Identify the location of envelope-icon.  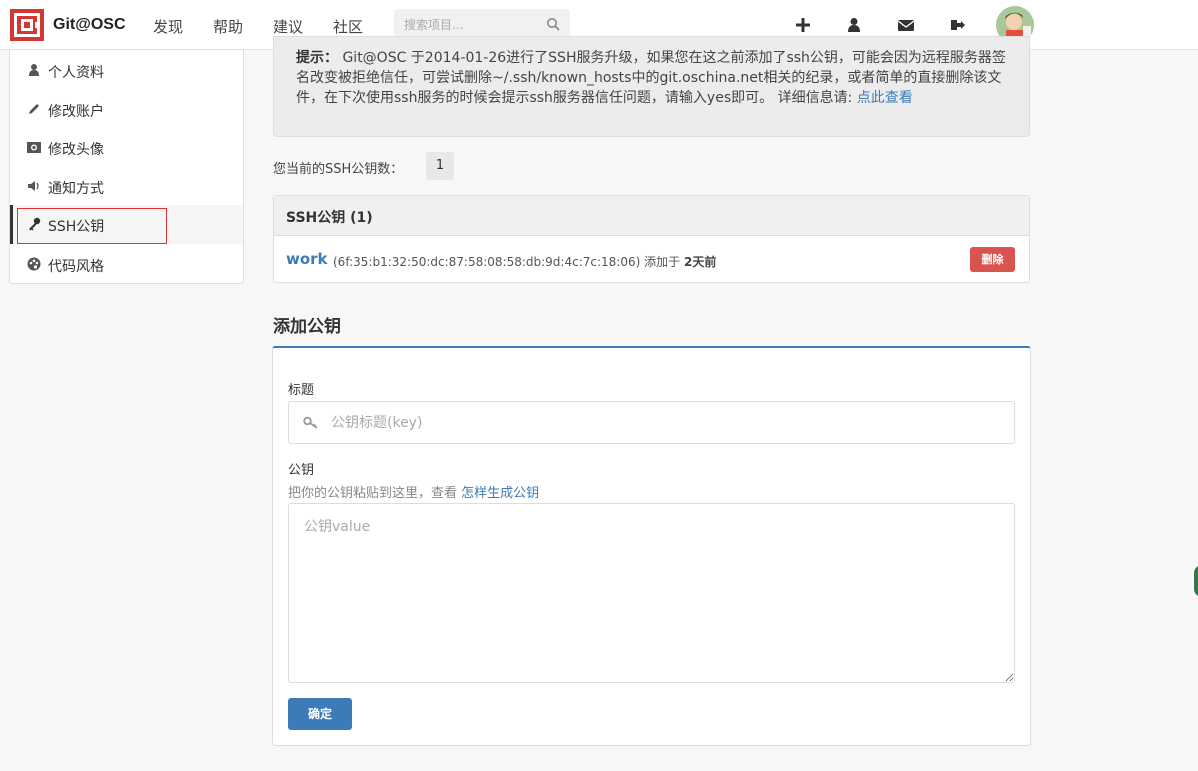
(906, 25).